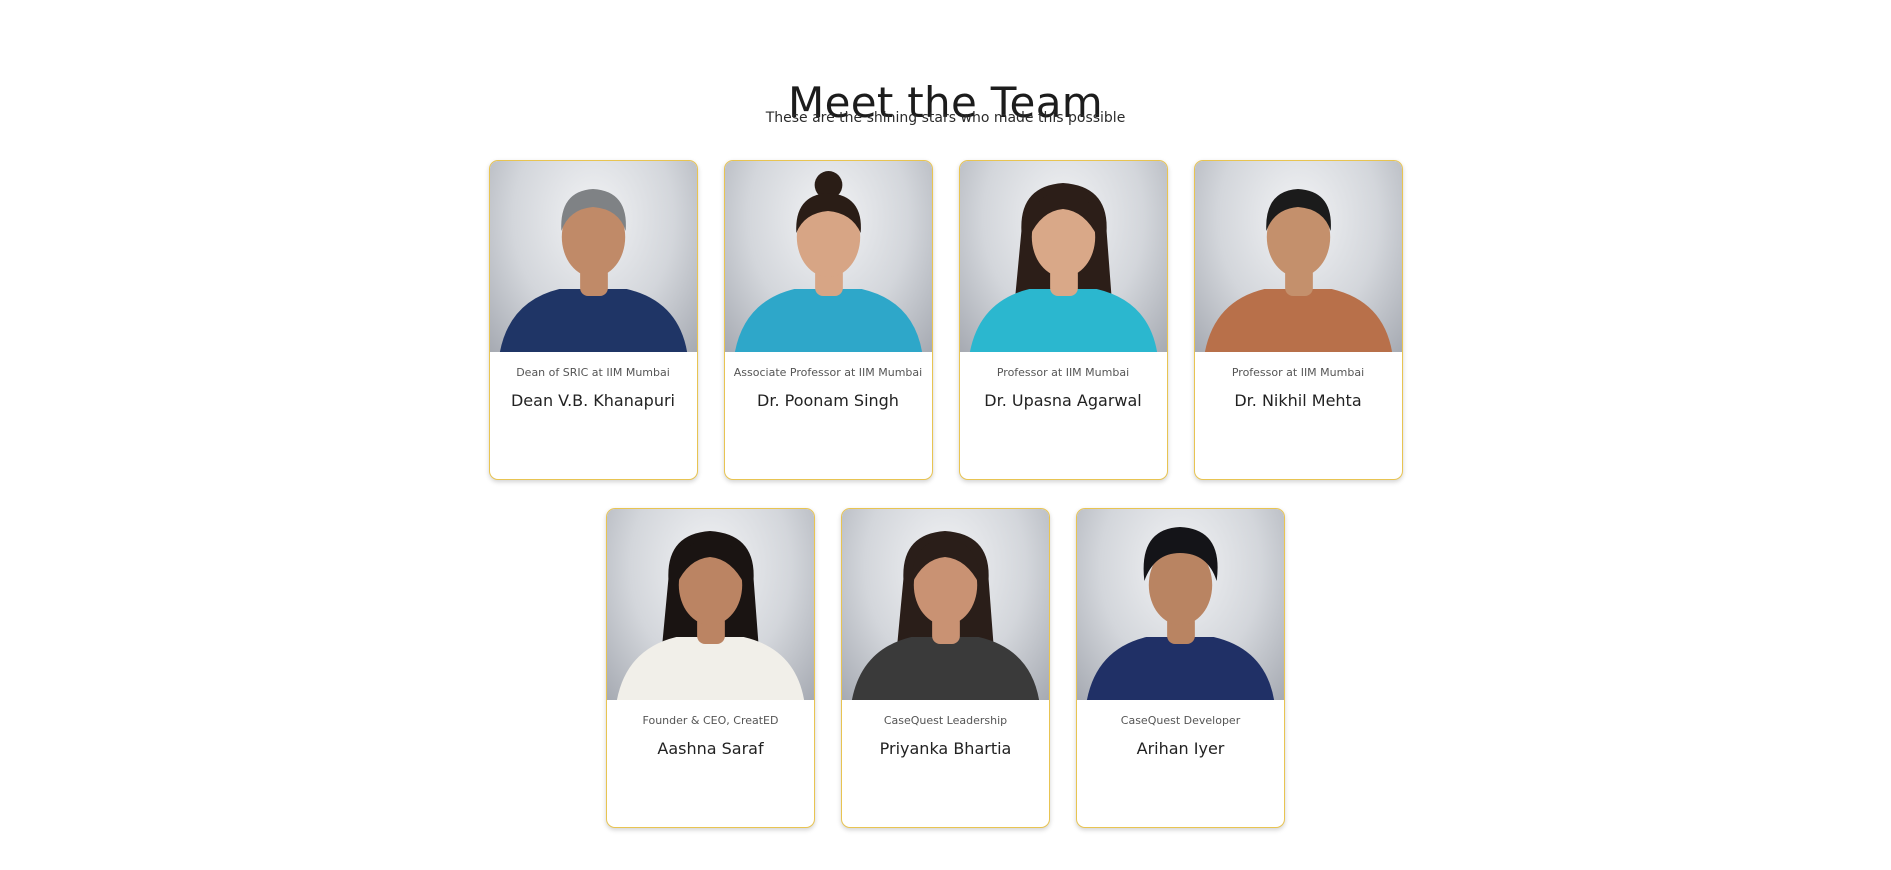  I want to click on member-name: Aashna Saraf, so click(710, 748).